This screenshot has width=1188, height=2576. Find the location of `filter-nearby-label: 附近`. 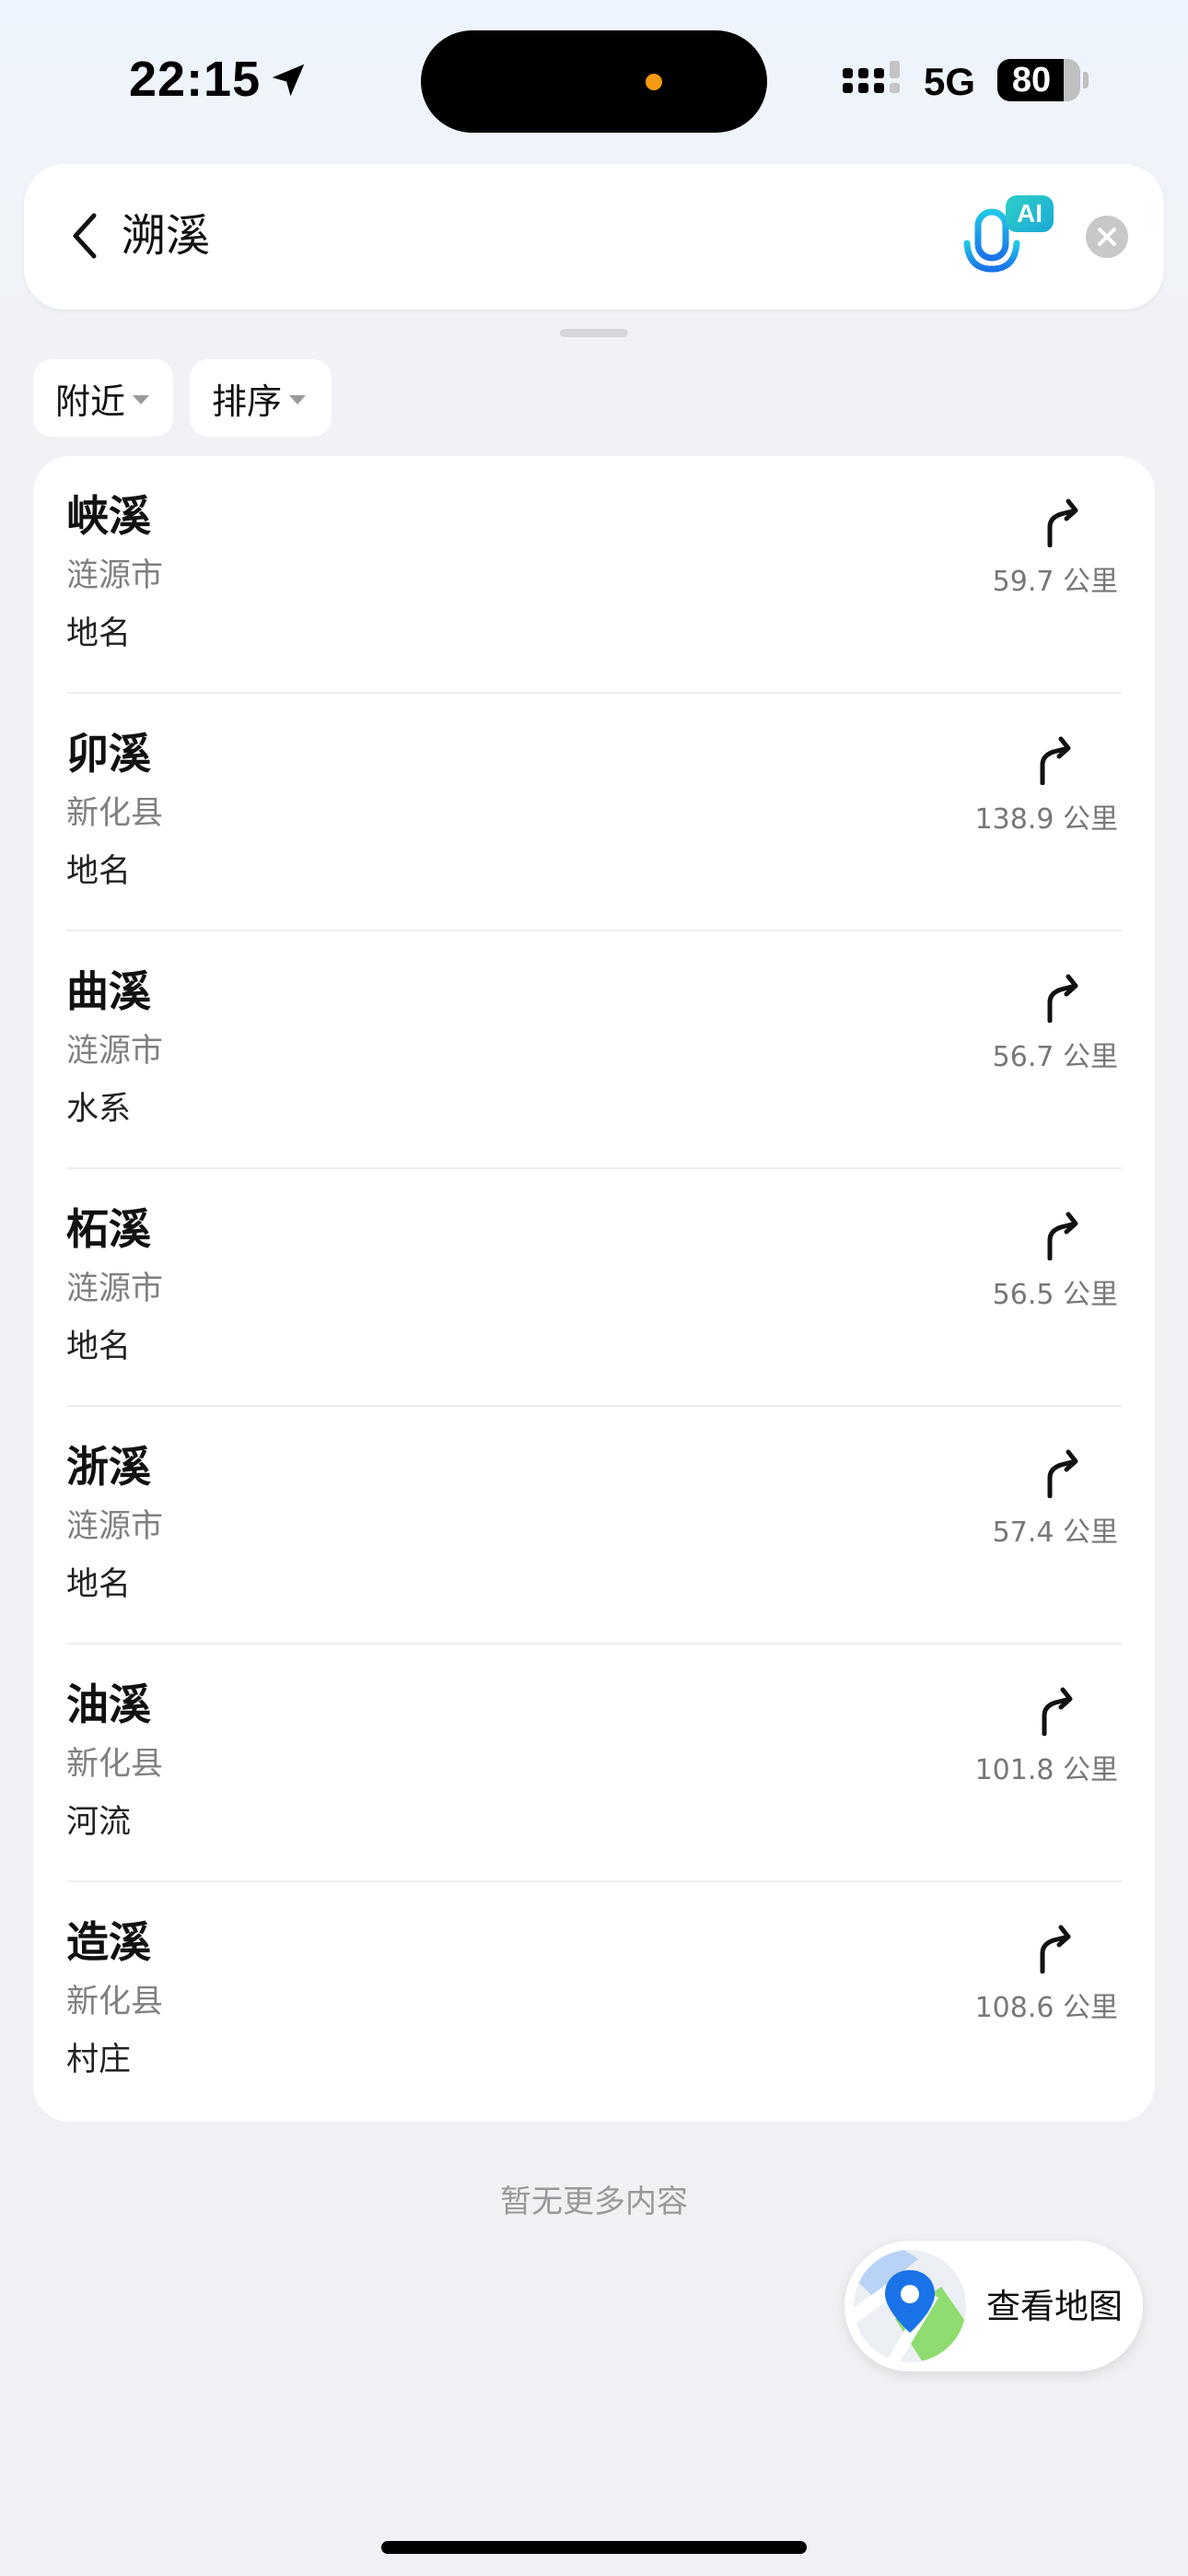

filter-nearby-label: 附近 is located at coordinates (90, 401).